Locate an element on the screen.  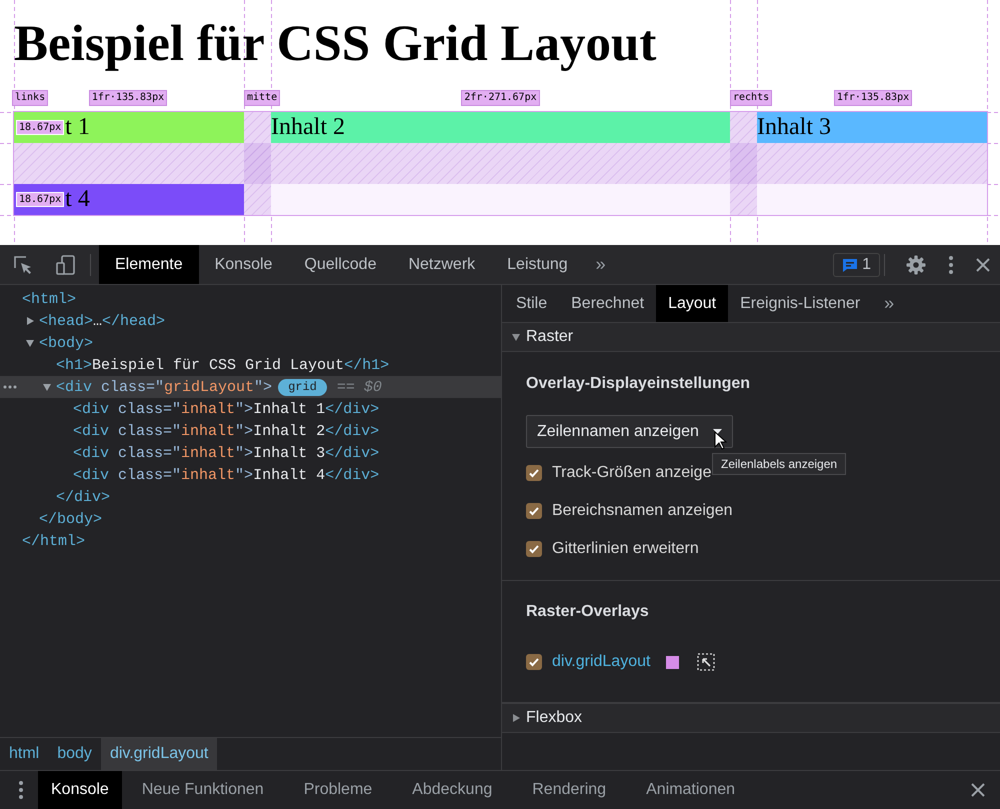
tree-row: <div class="inhalt">Inhalt 1</div> is located at coordinates (250, 409).